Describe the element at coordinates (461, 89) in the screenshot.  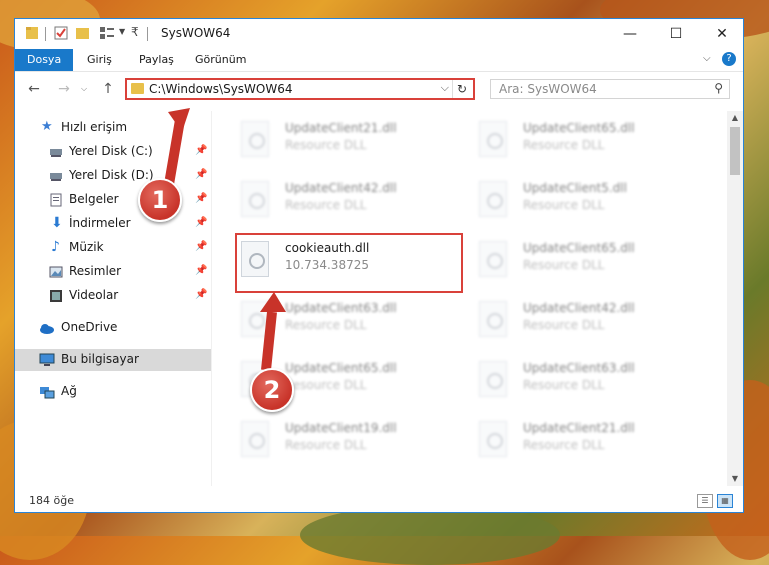
I see `refresh-icon: ↻` at that location.